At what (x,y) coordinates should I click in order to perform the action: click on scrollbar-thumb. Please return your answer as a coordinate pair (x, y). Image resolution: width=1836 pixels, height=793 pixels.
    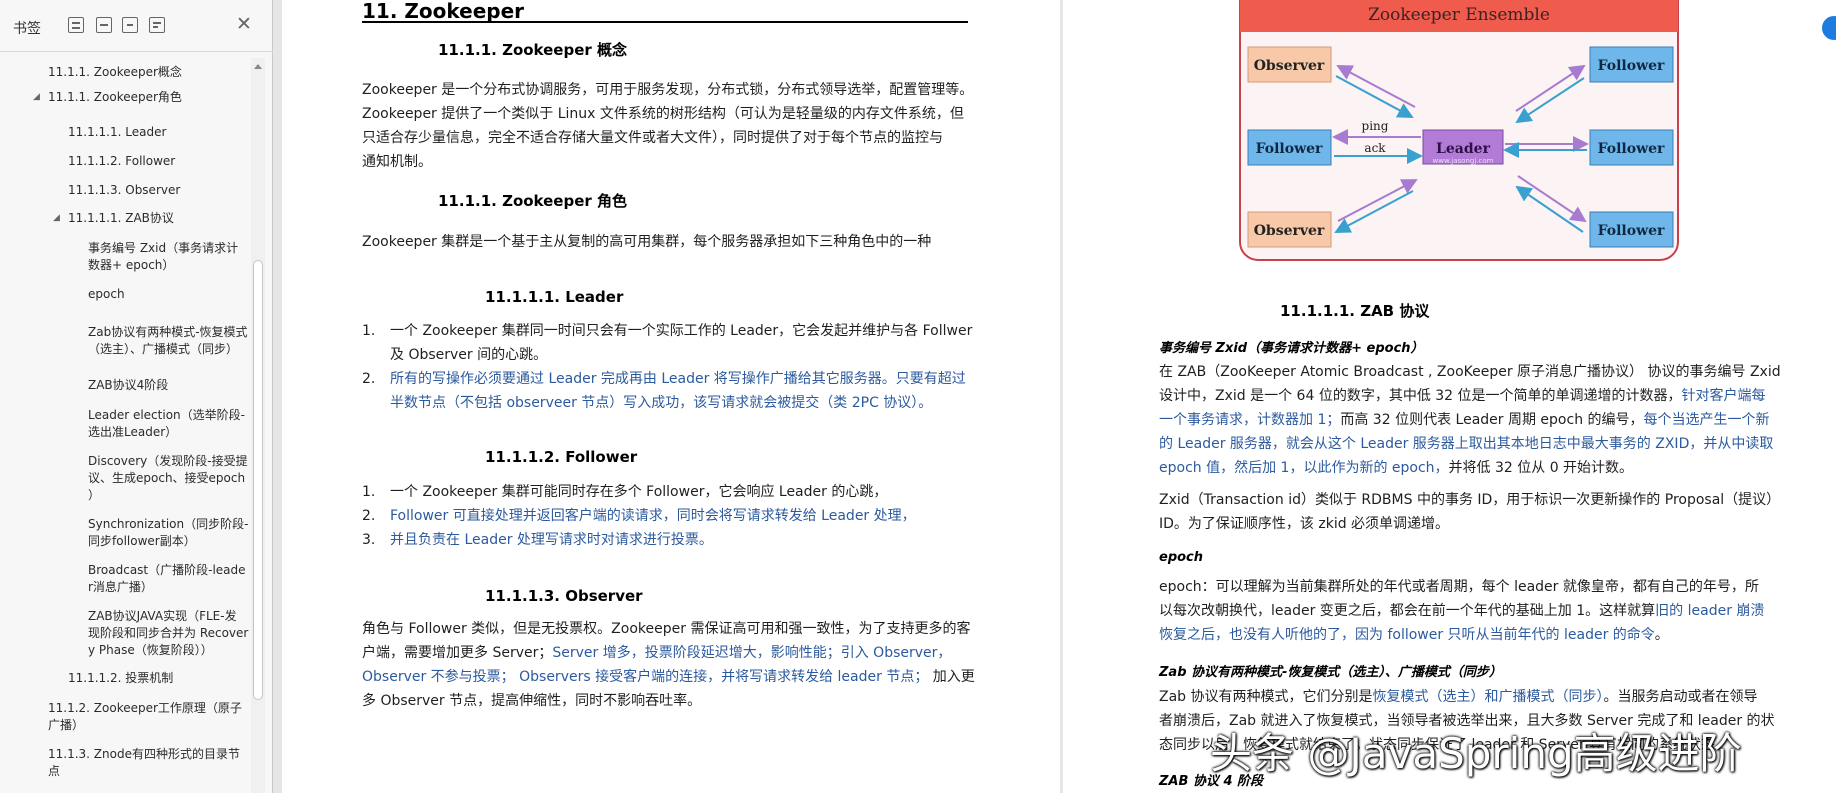
    Looking at the image, I should click on (258, 480).